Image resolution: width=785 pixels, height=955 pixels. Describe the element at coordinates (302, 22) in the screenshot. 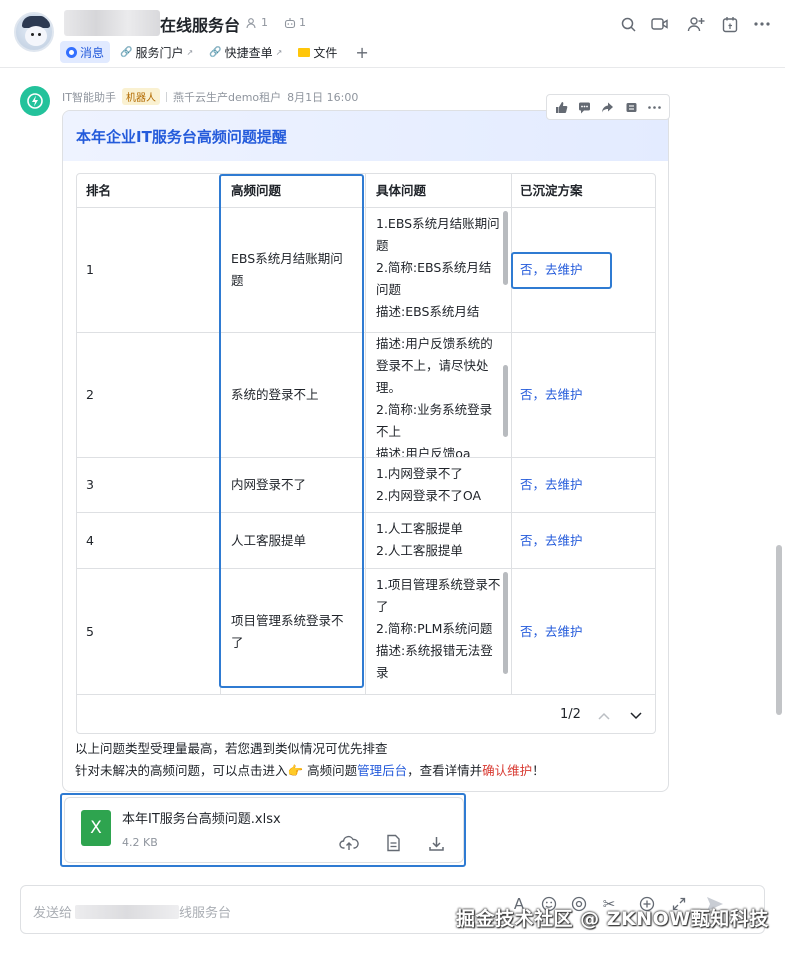

I see `bot-count-value: 1` at that location.